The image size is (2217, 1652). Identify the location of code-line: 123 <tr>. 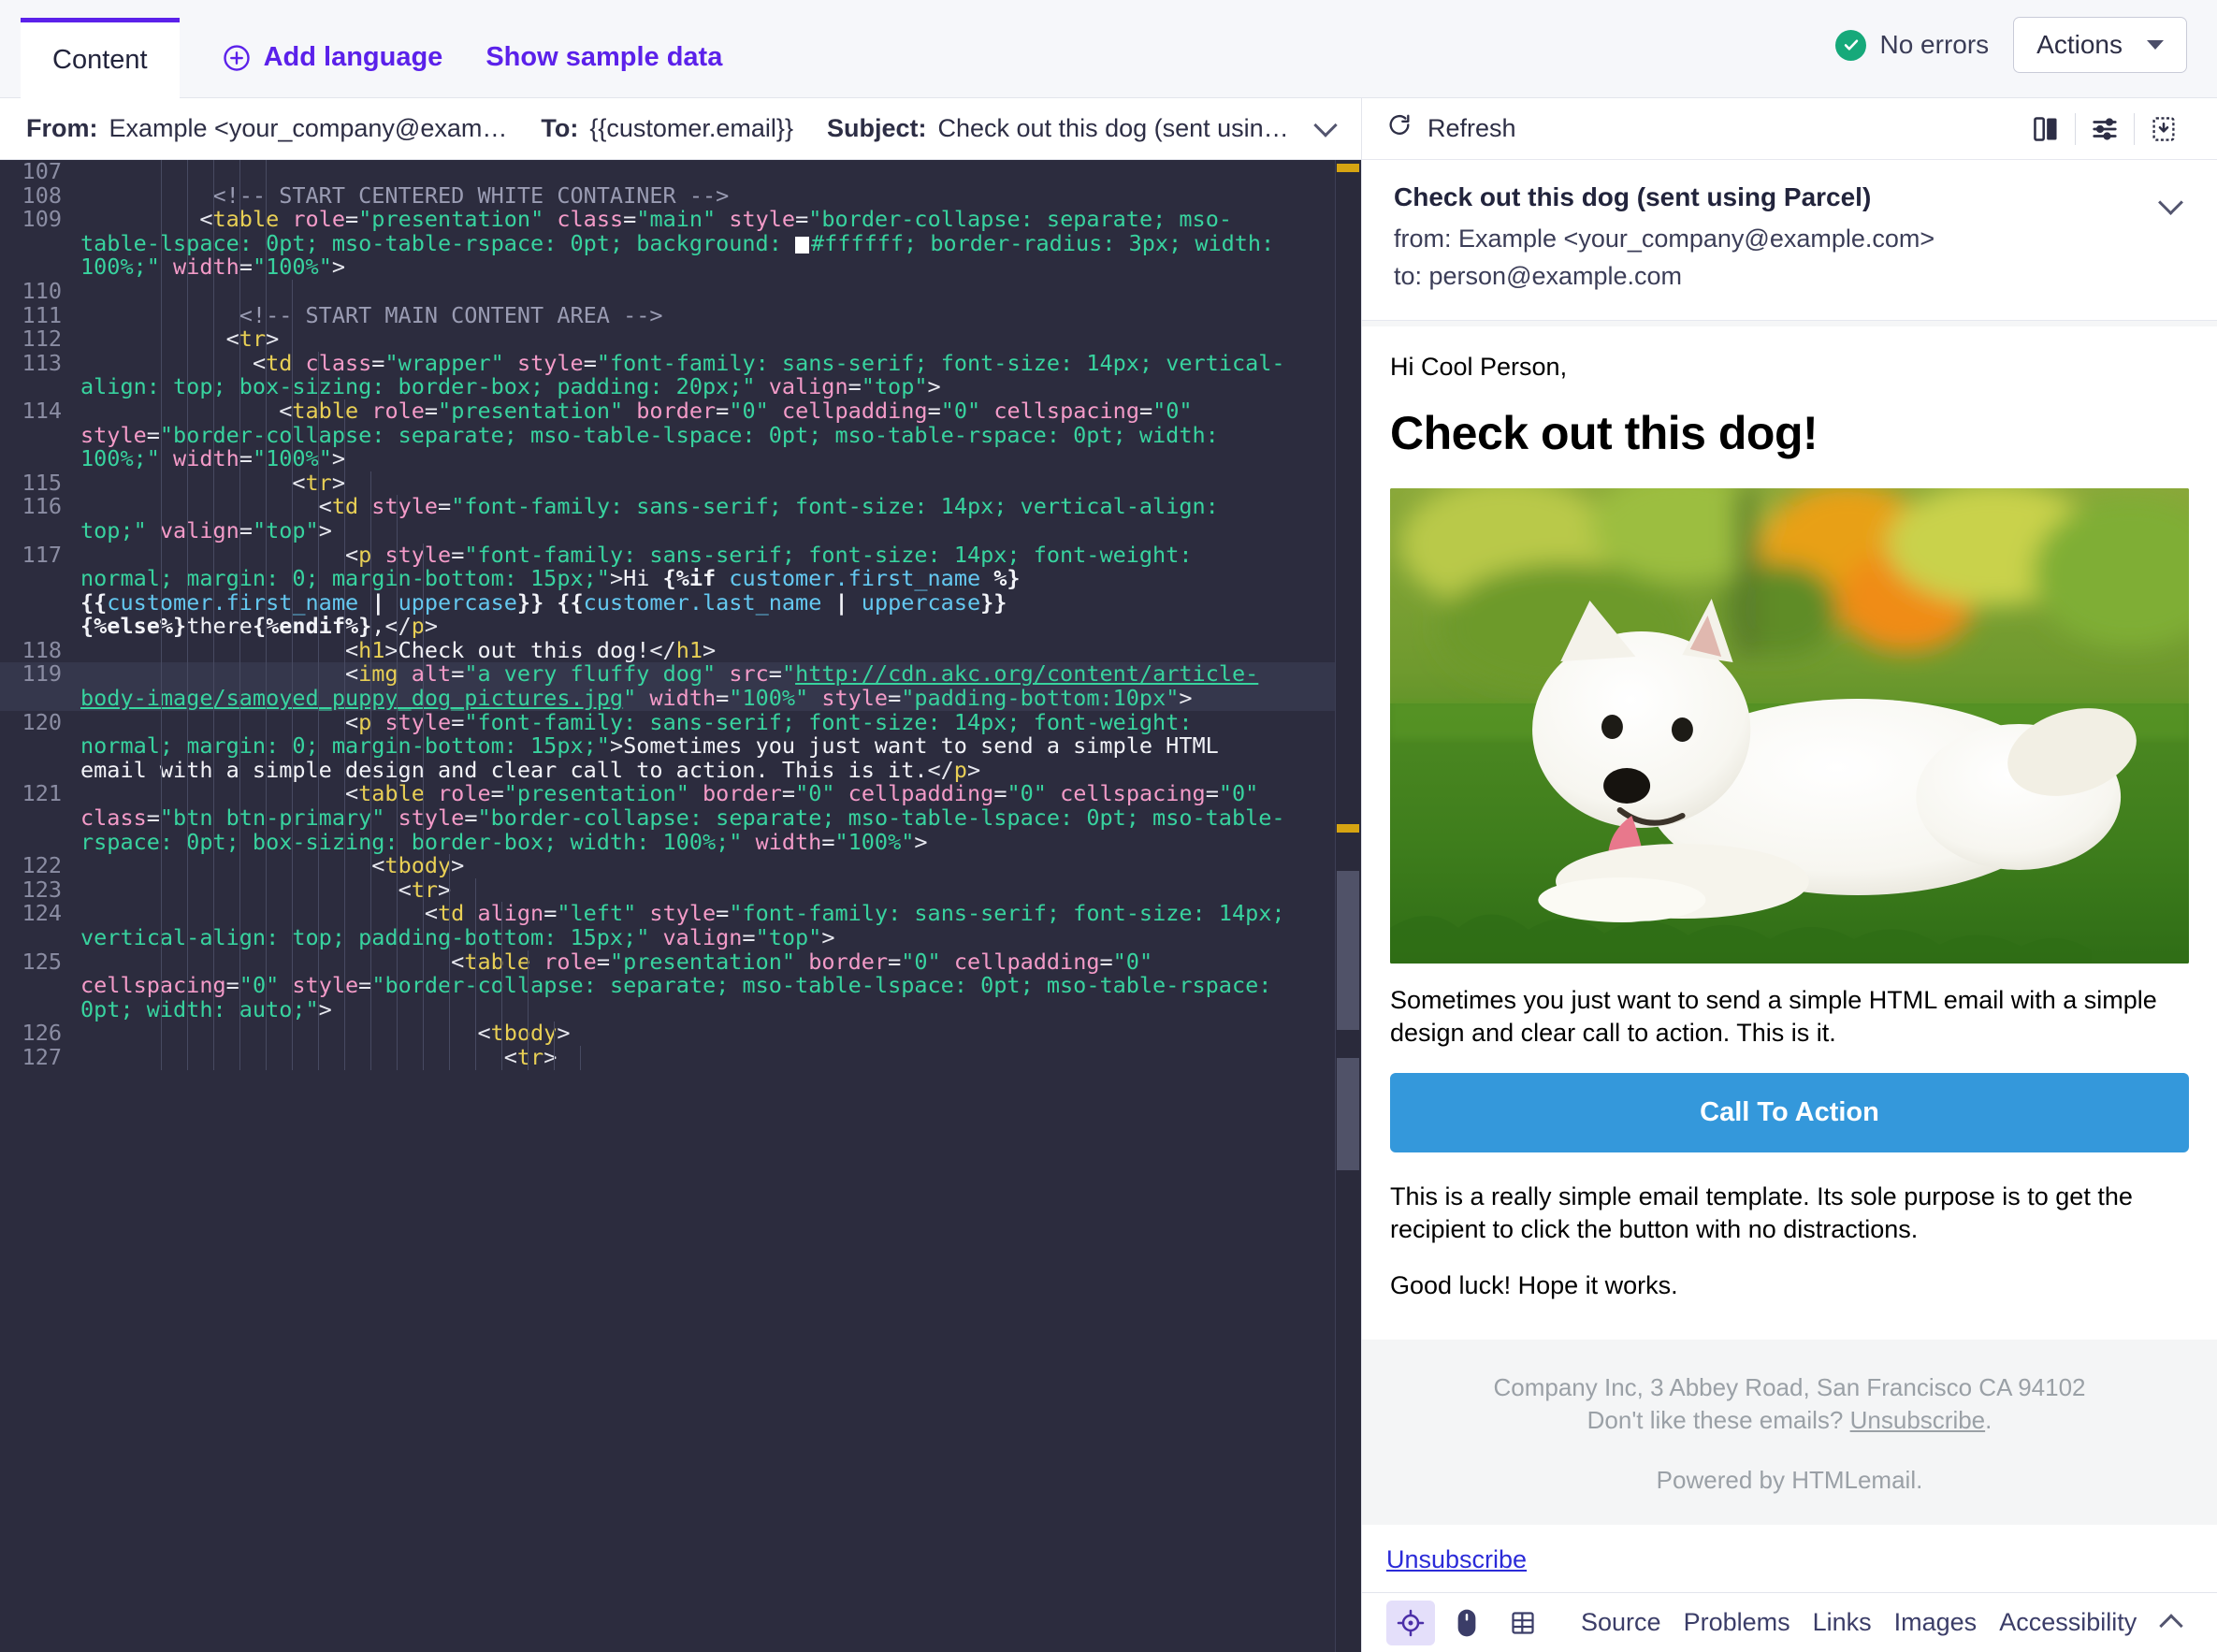
(680, 889).